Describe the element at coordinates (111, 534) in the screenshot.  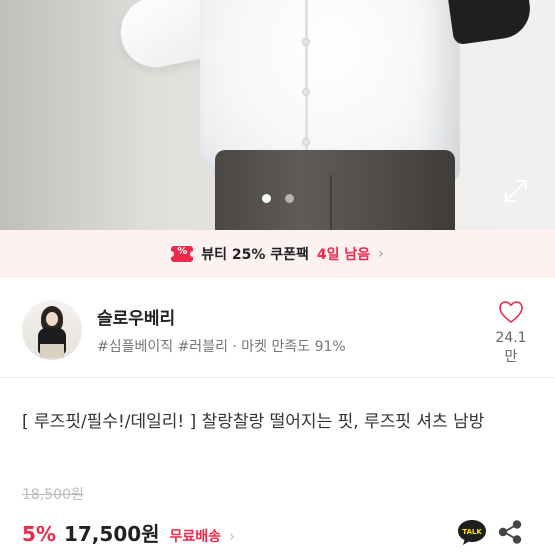
I see `sale-price: 17,500원` at that location.